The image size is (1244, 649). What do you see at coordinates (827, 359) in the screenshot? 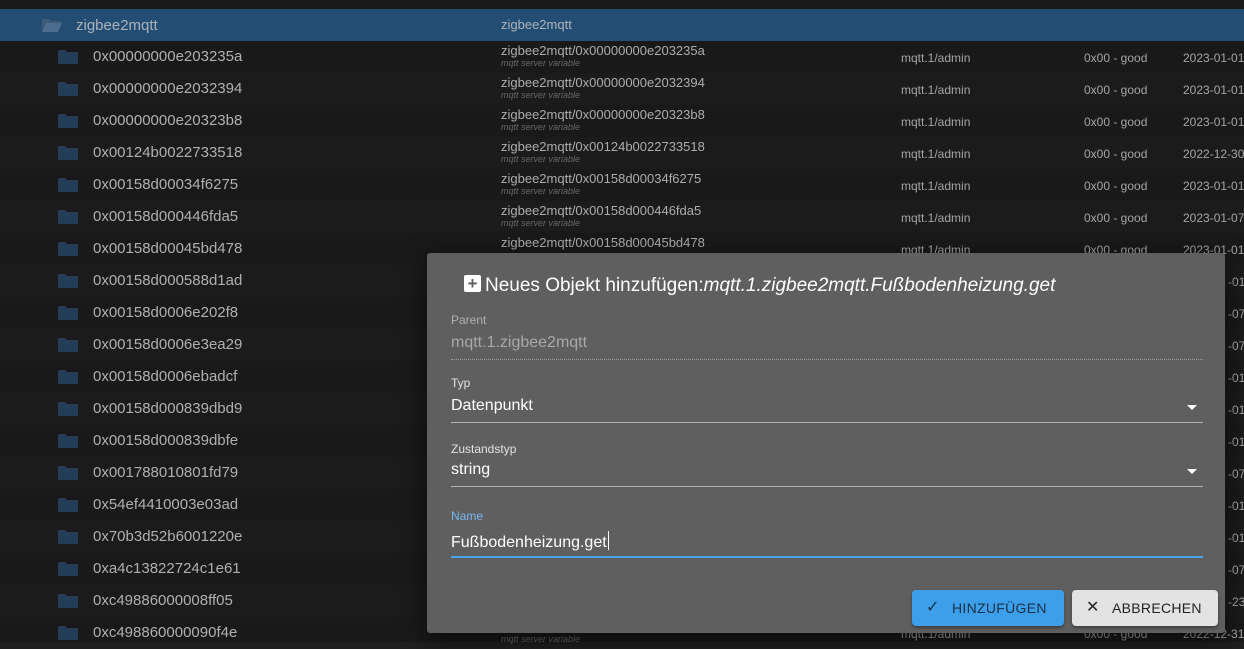
I see `parent-underline` at bounding box center [827, 359].